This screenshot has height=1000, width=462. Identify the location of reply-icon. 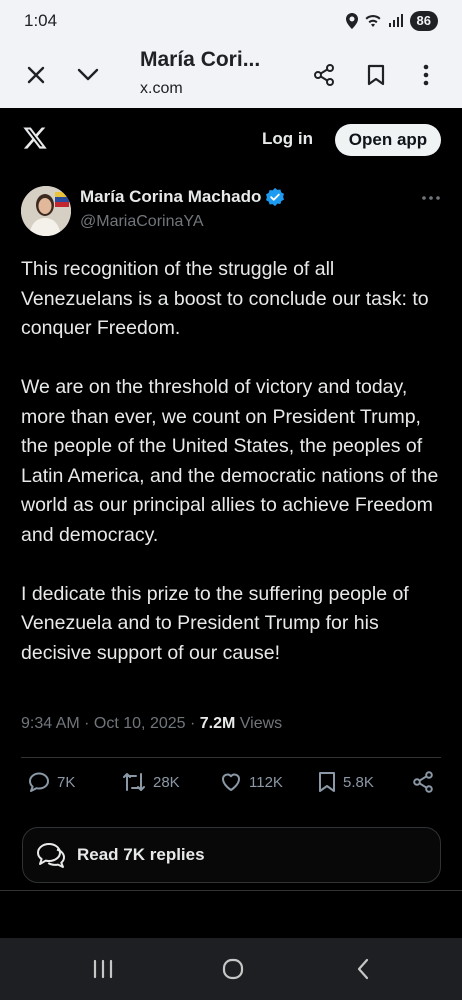
(39, 782).